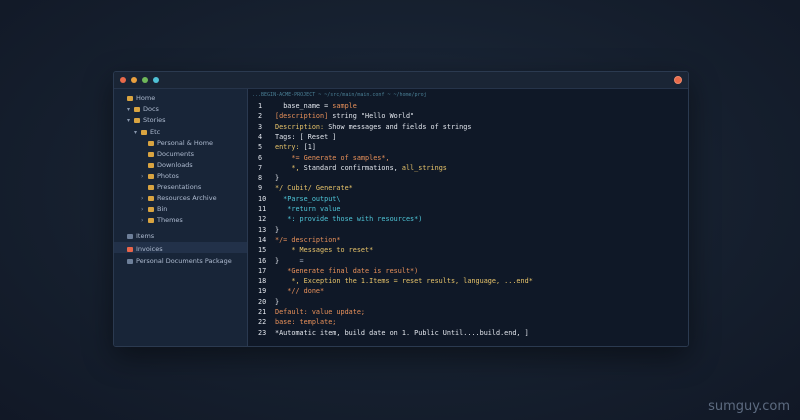 Image resolution: width=800 pixels, height=420 pixels. I want to click on code-token: Standard confirmations,, so click(352, 167).